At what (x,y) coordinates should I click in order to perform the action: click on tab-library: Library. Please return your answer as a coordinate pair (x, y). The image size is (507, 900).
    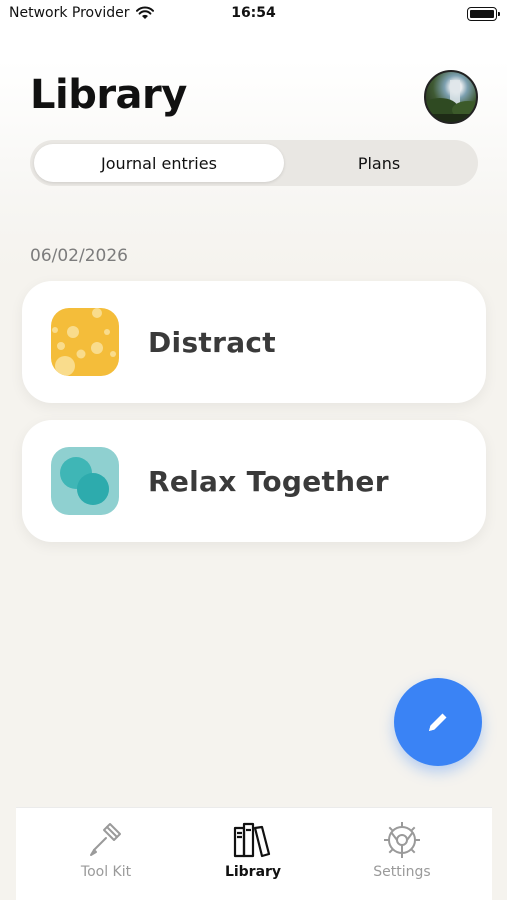
    Looking at the image, I should click on (253, 854).